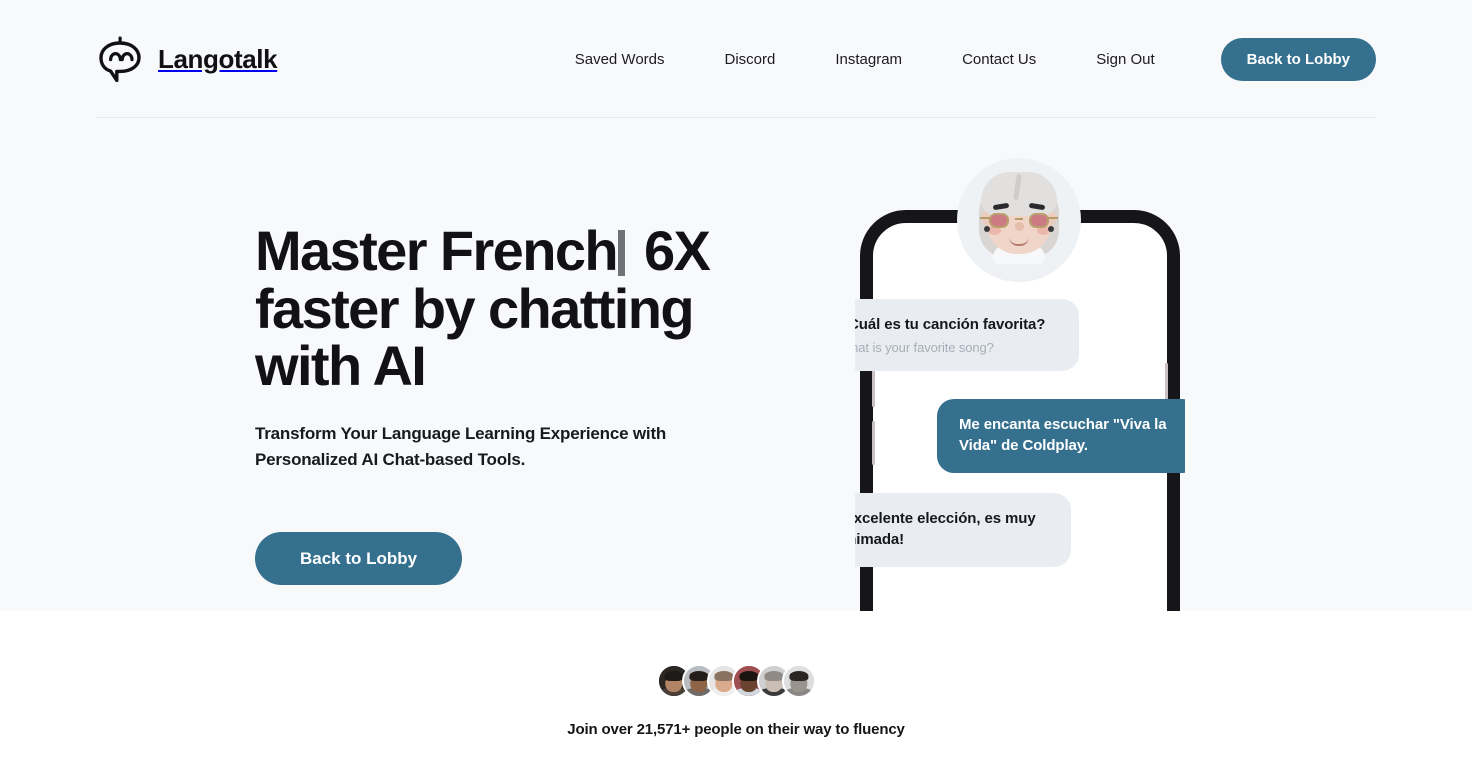  What do you see at coordinates (736, 117) in the screenshot?
I see `header-divider` at bounding box center [736, 117].